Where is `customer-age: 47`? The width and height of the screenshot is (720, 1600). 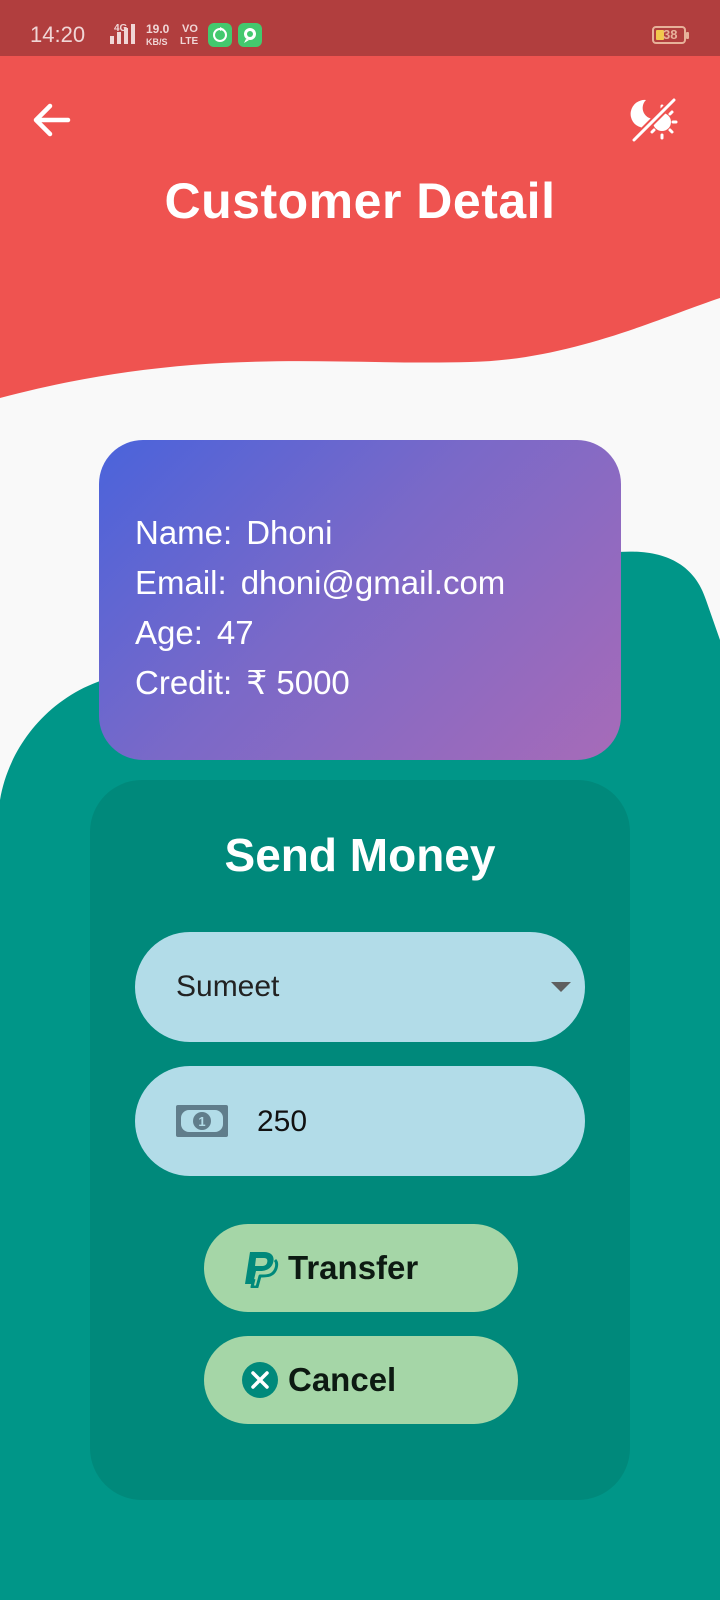
customer-age: 47 is located at coordinates (235, 632).